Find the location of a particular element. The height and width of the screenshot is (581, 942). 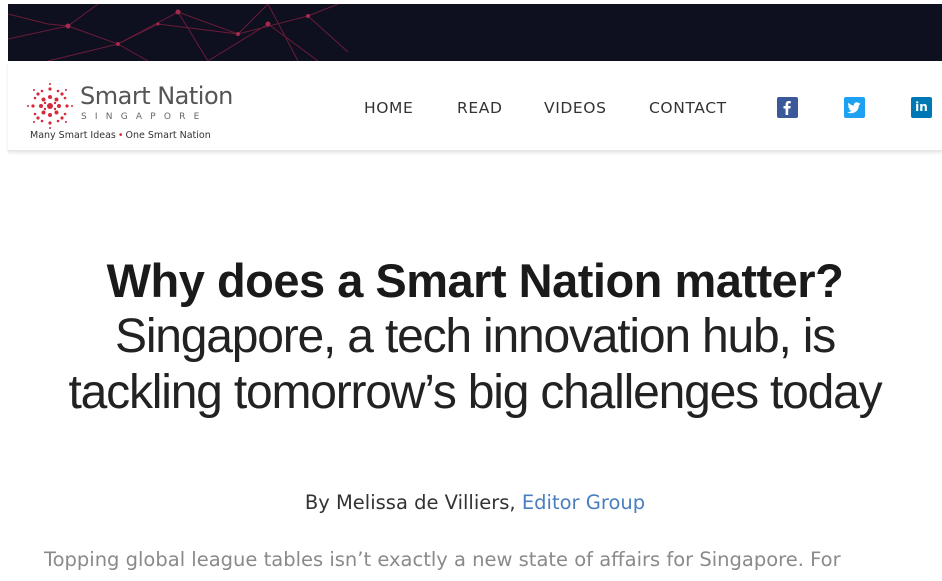

logo-tagline: Many Smart Ideas • One Smart Nation is located at coordinates (120, 136).